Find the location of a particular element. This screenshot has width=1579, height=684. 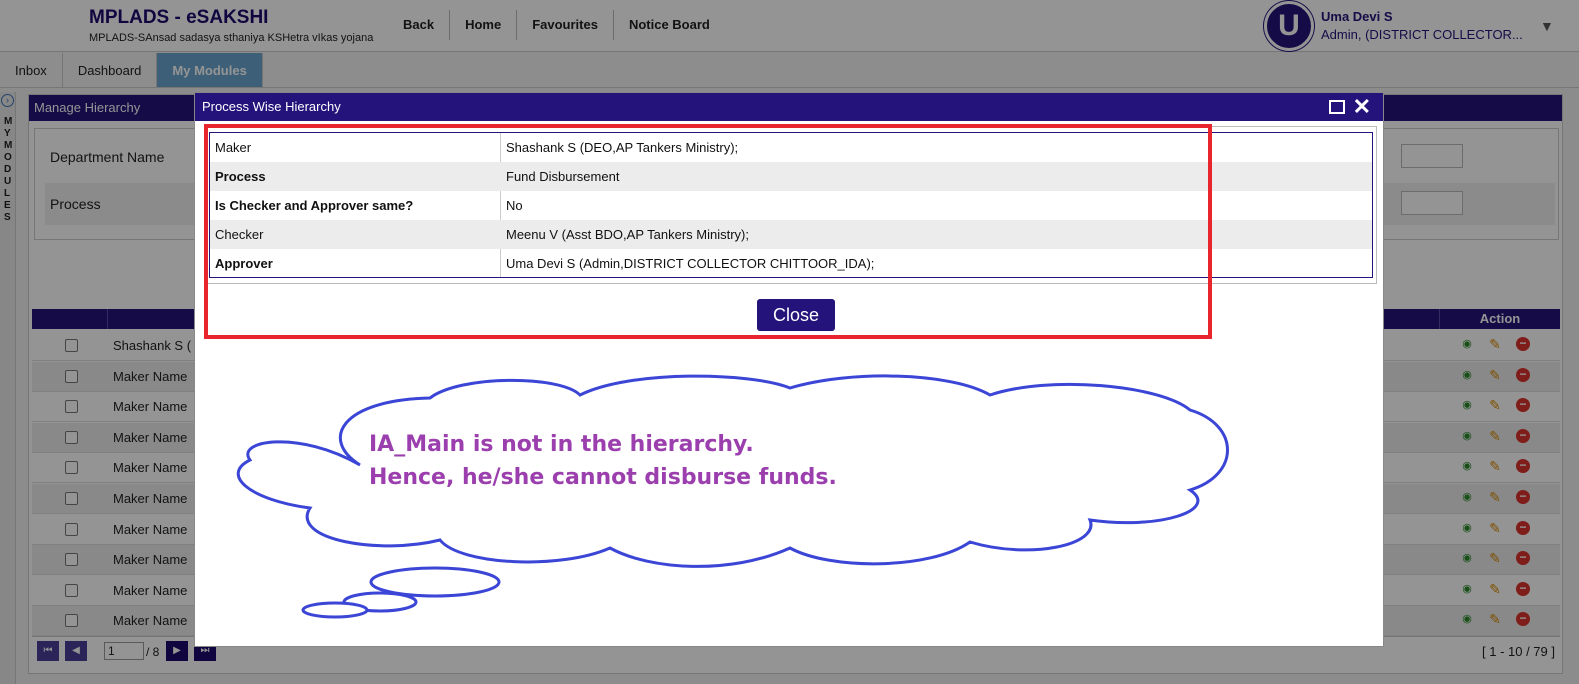

dialog-title: Process Wise Hierarchy is located at coordinates (271, 106).